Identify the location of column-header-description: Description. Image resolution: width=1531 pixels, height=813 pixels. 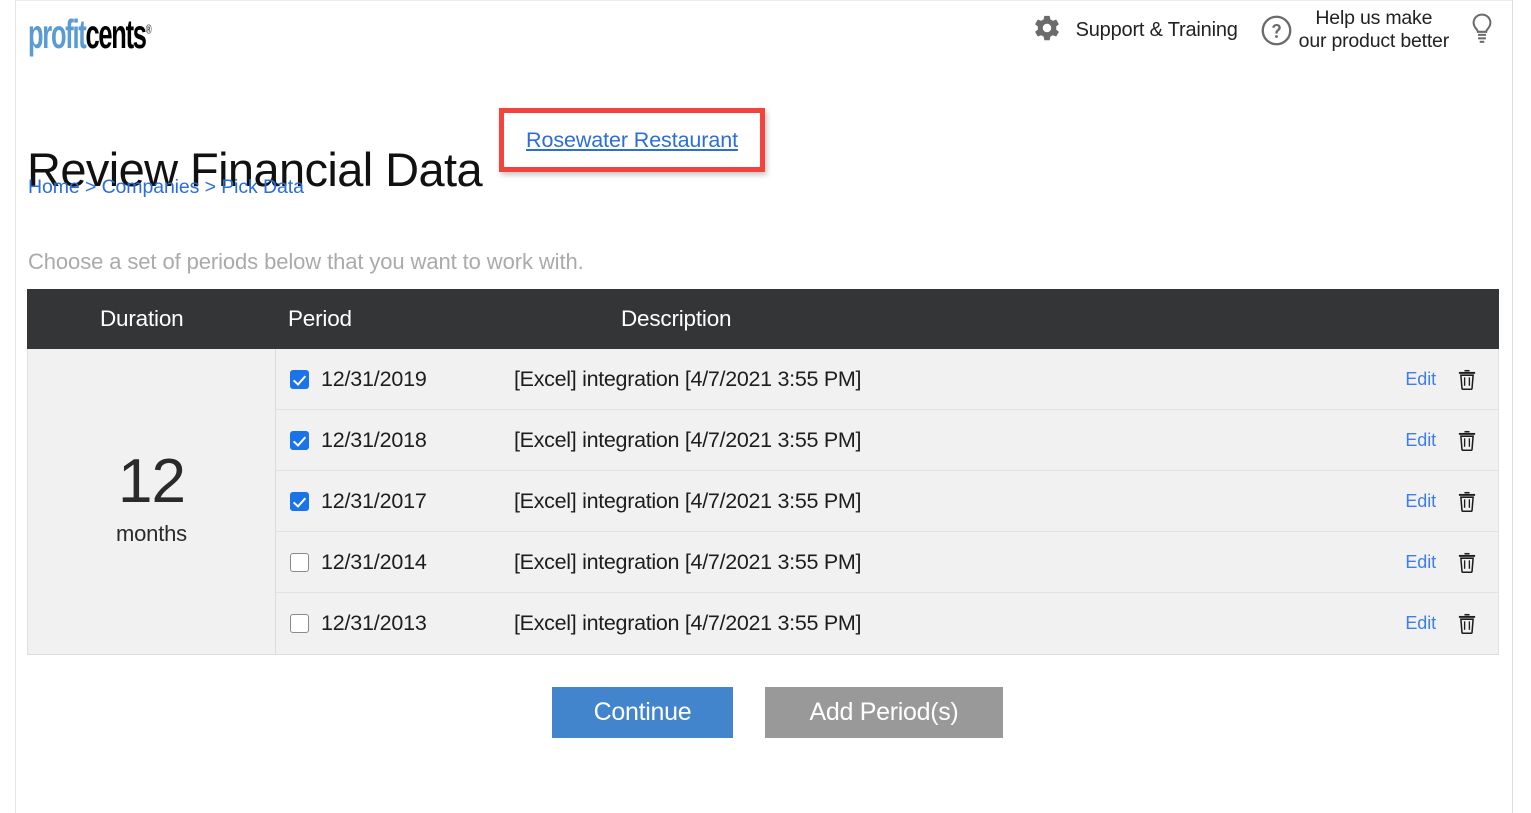
(676, 318).